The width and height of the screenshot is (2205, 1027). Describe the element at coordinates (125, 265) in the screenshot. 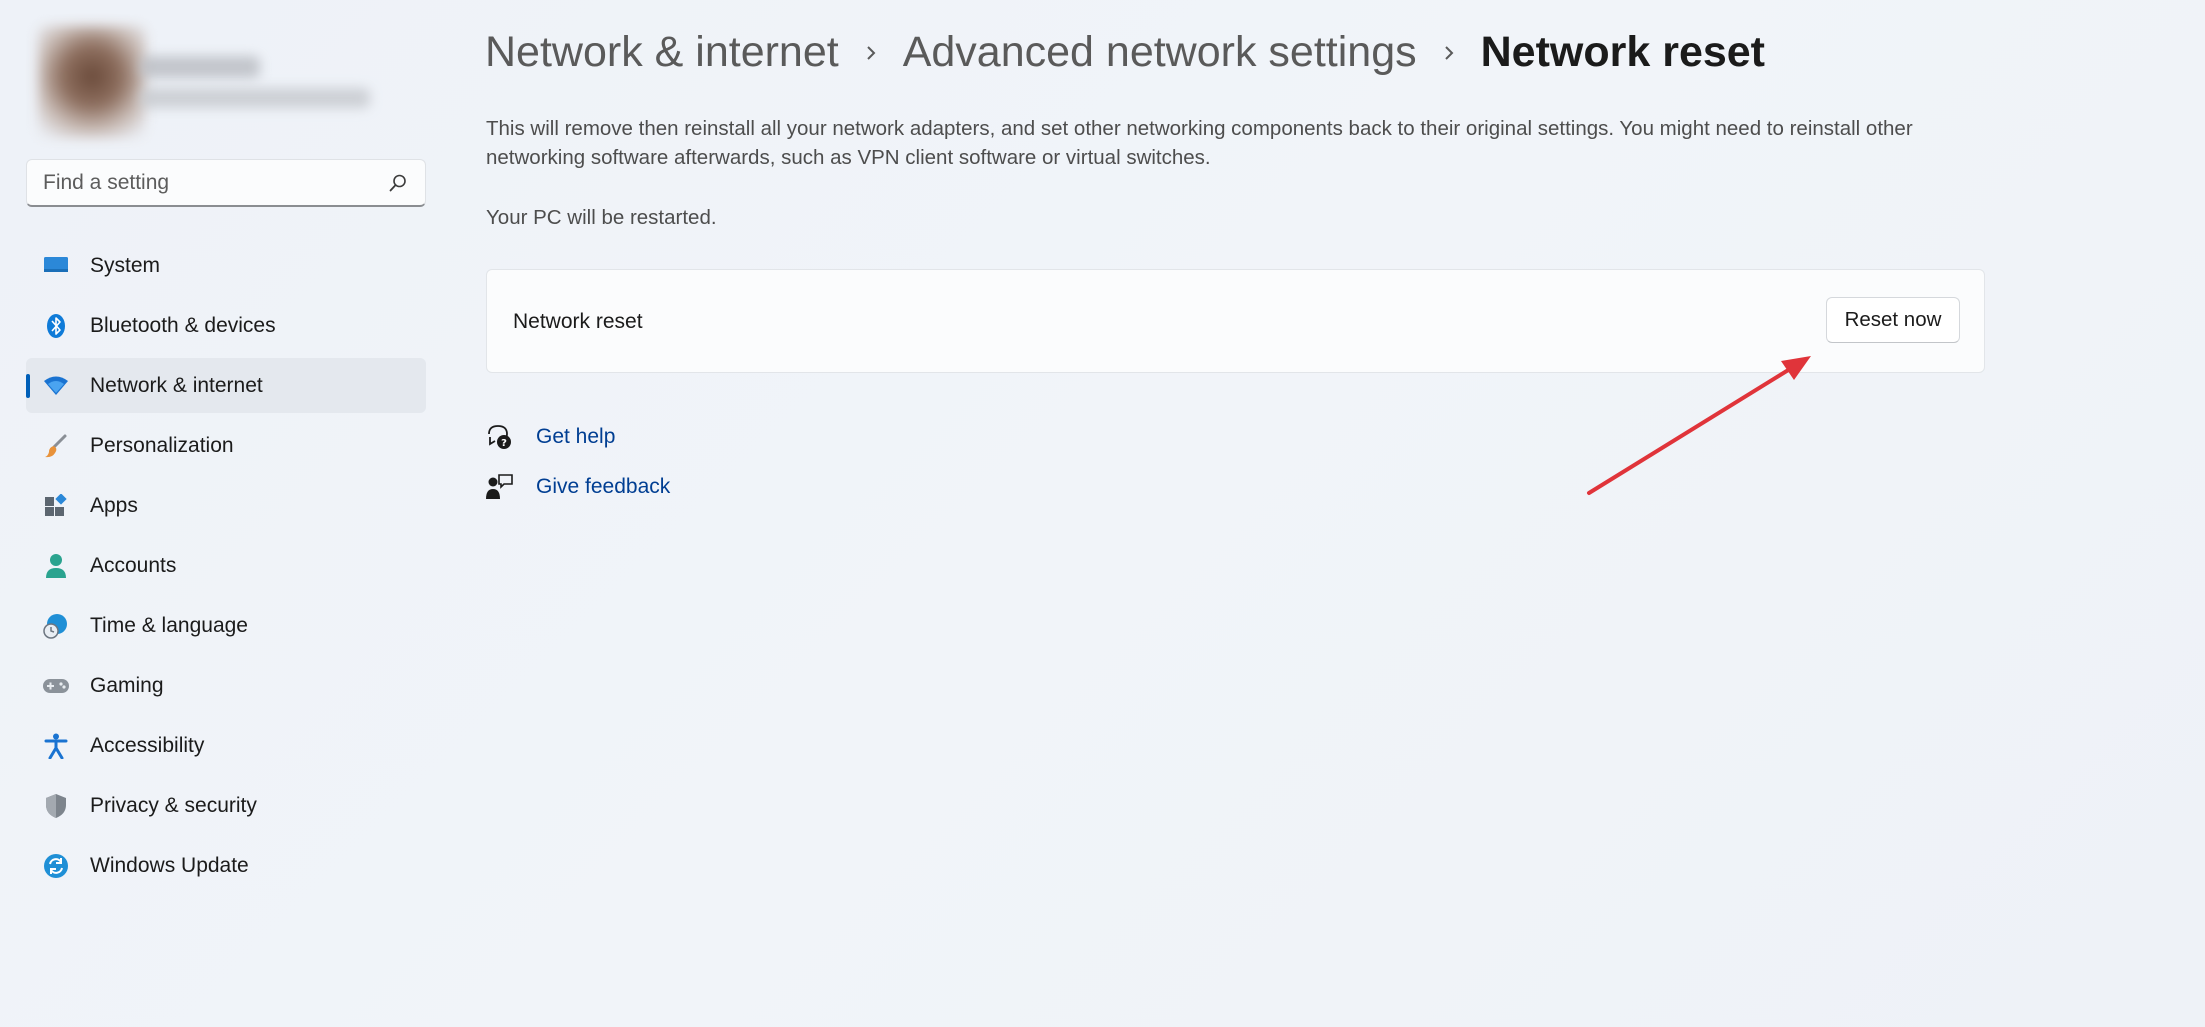

I see `sidebar-item-label: System` at that location.